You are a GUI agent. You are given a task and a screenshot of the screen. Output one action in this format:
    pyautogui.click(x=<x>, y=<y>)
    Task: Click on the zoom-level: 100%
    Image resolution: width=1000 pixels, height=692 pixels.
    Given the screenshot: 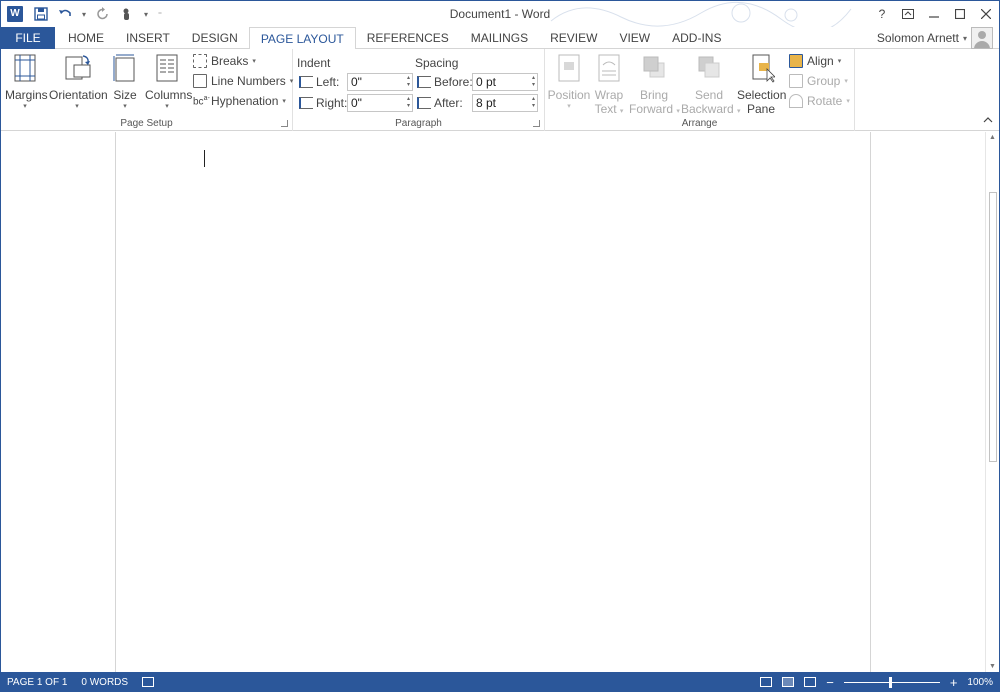 What is the action you would take?
    pyautogui.click(x=980, y=682)
    